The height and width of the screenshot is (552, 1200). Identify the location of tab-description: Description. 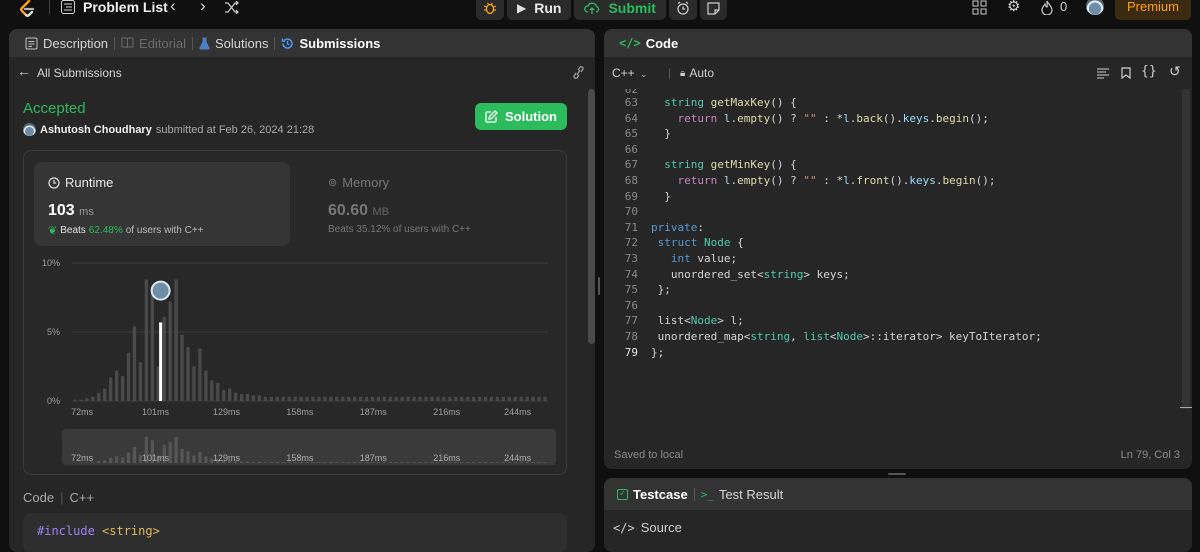
(66, 43).